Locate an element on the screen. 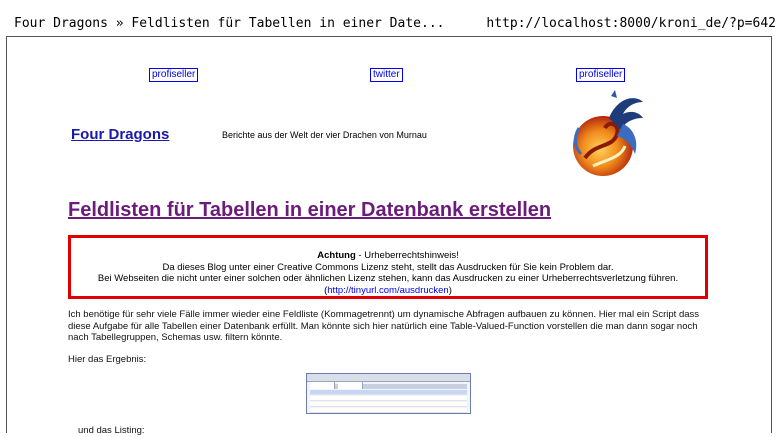 This screenshot has height=437, width=782. print-page-url: http://localhost:8000/kroni_de/?p=642 is located at coordinates (631, 23).